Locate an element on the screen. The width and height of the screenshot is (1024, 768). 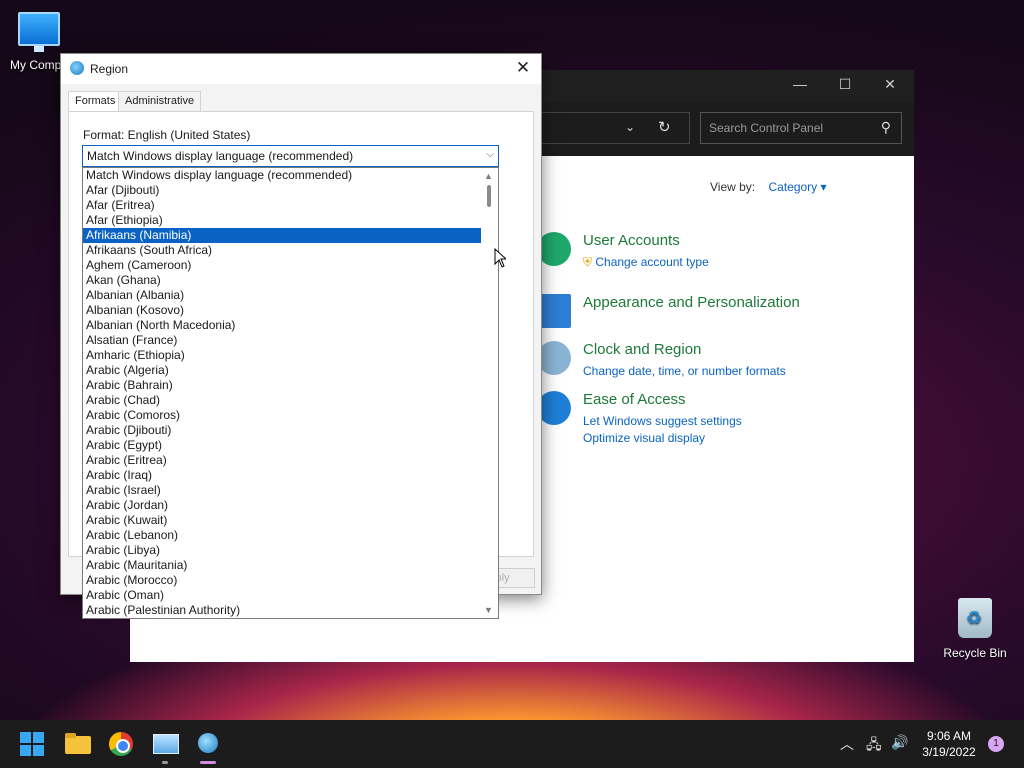
chevron-down-icon: ⌄ is located at coordinates (630, 127).